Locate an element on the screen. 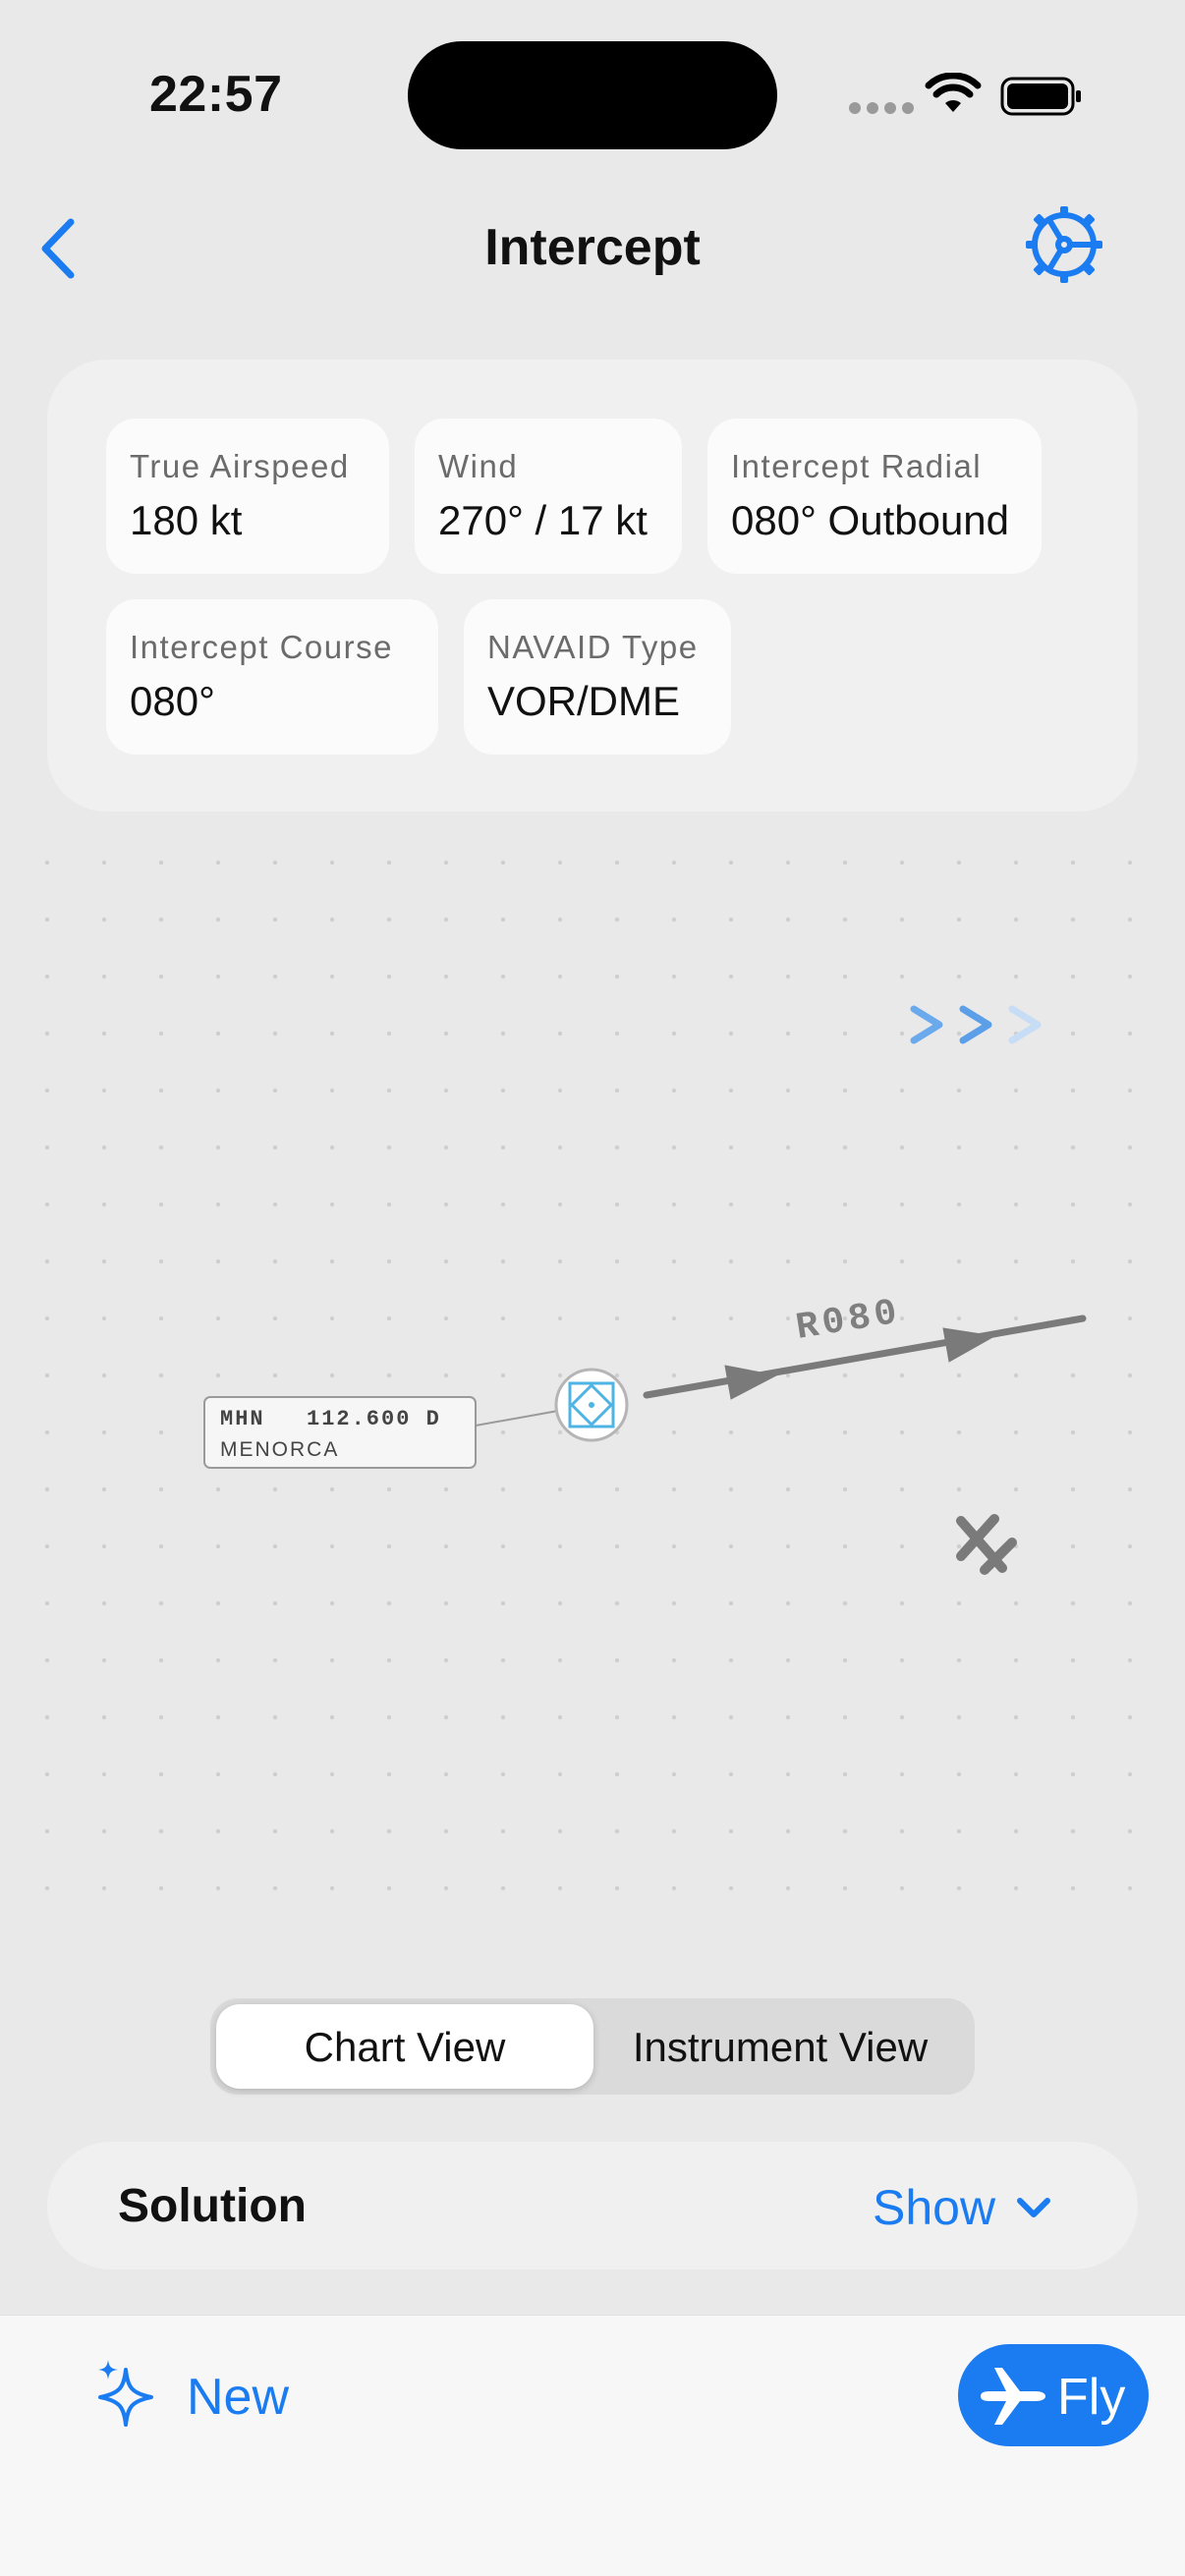 The image size is (1185, 2576). navaid-name: MENORCA is located at coordinates (280, 1449).